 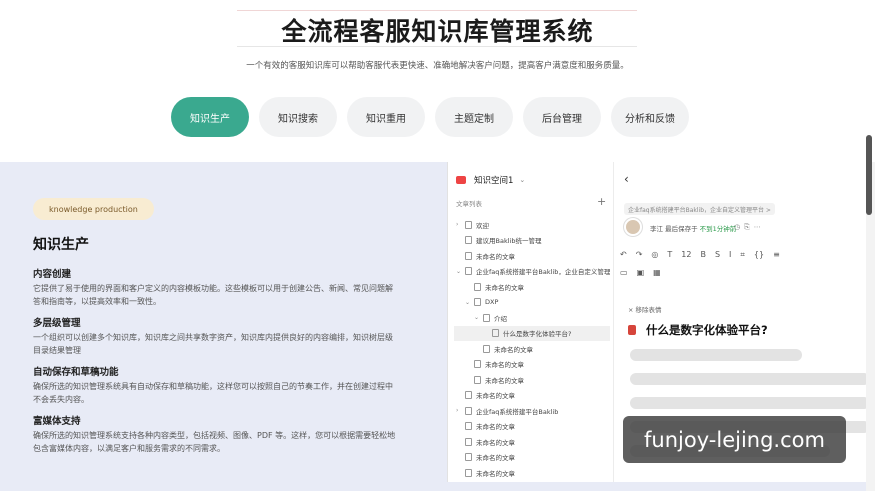 What do you see at coordinates (623, 255) in the screenshot?
I see `undo-icon: ↶` at bounding box center [623, 255].